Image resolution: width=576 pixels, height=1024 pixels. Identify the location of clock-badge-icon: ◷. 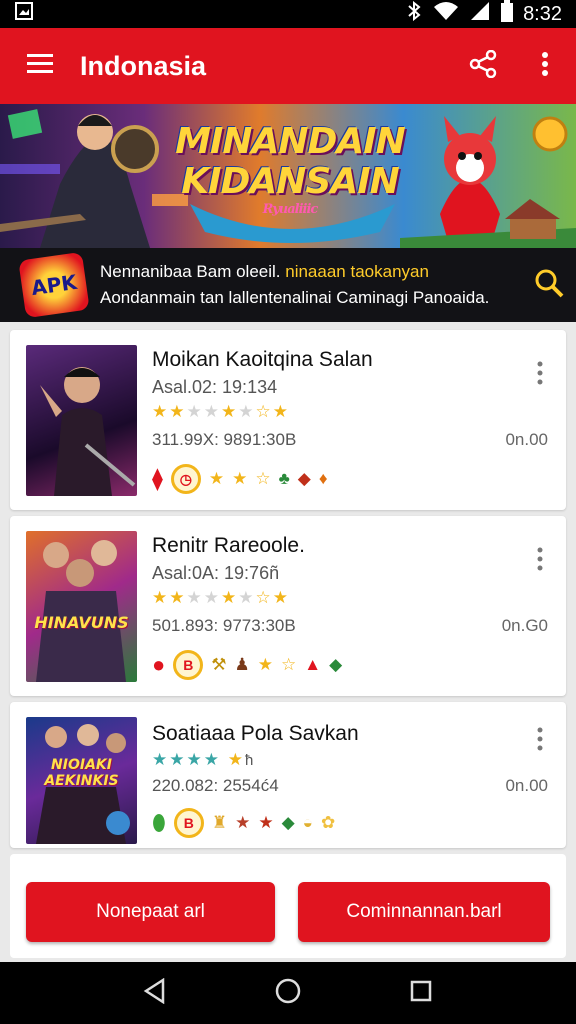
(185, 479).